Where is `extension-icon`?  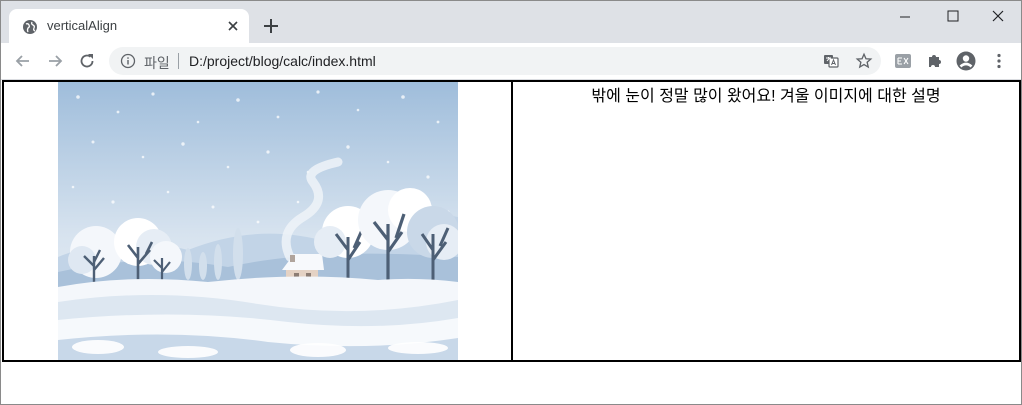 extension-icon is located at coordinates (903, 61).